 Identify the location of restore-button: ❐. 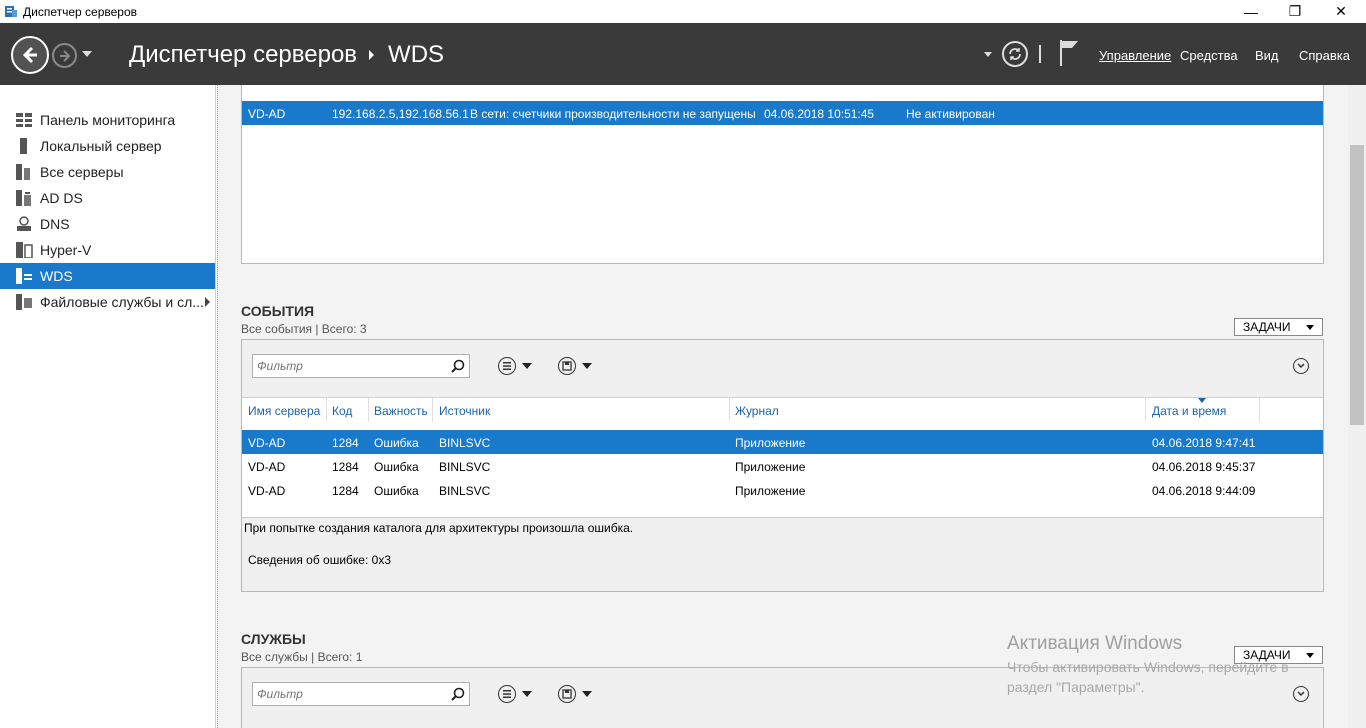
(1295, 11).